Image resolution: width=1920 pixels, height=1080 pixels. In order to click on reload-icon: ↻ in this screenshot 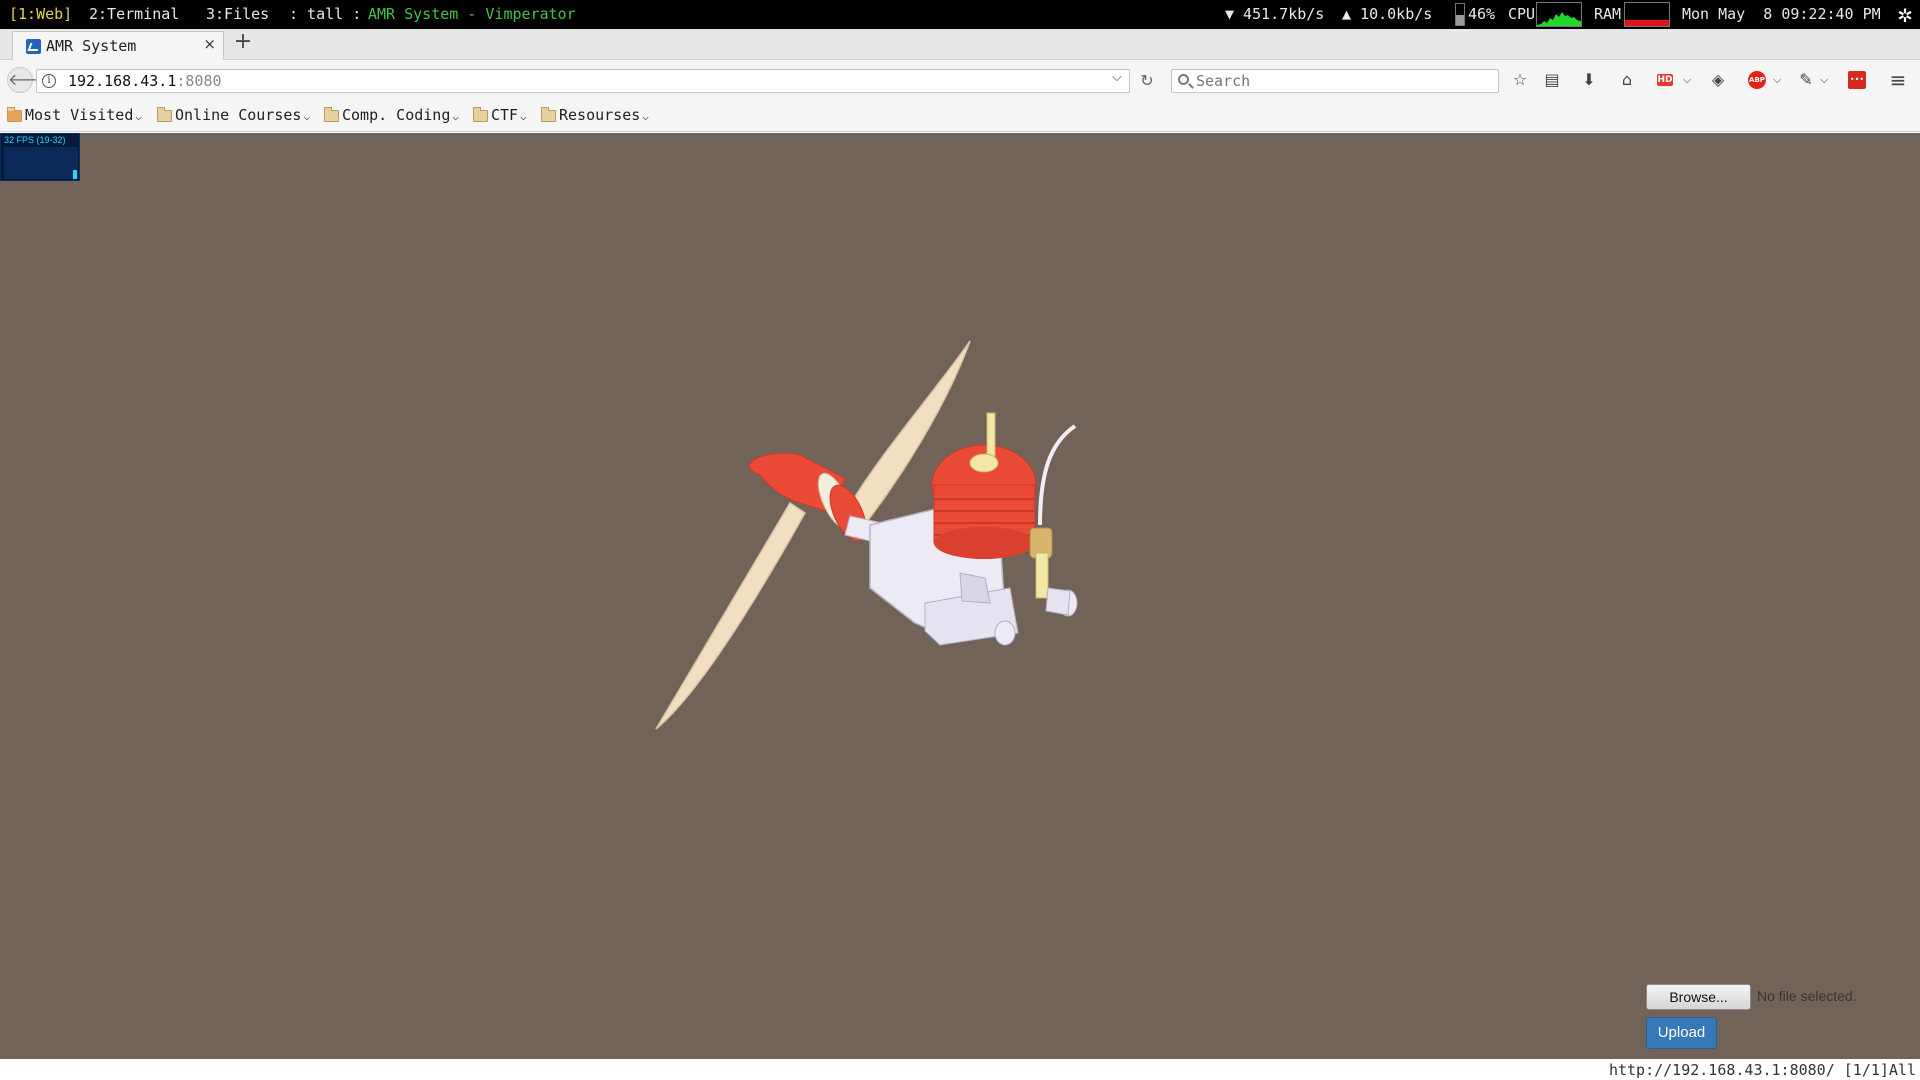, I will do `click(1147, 81)`.